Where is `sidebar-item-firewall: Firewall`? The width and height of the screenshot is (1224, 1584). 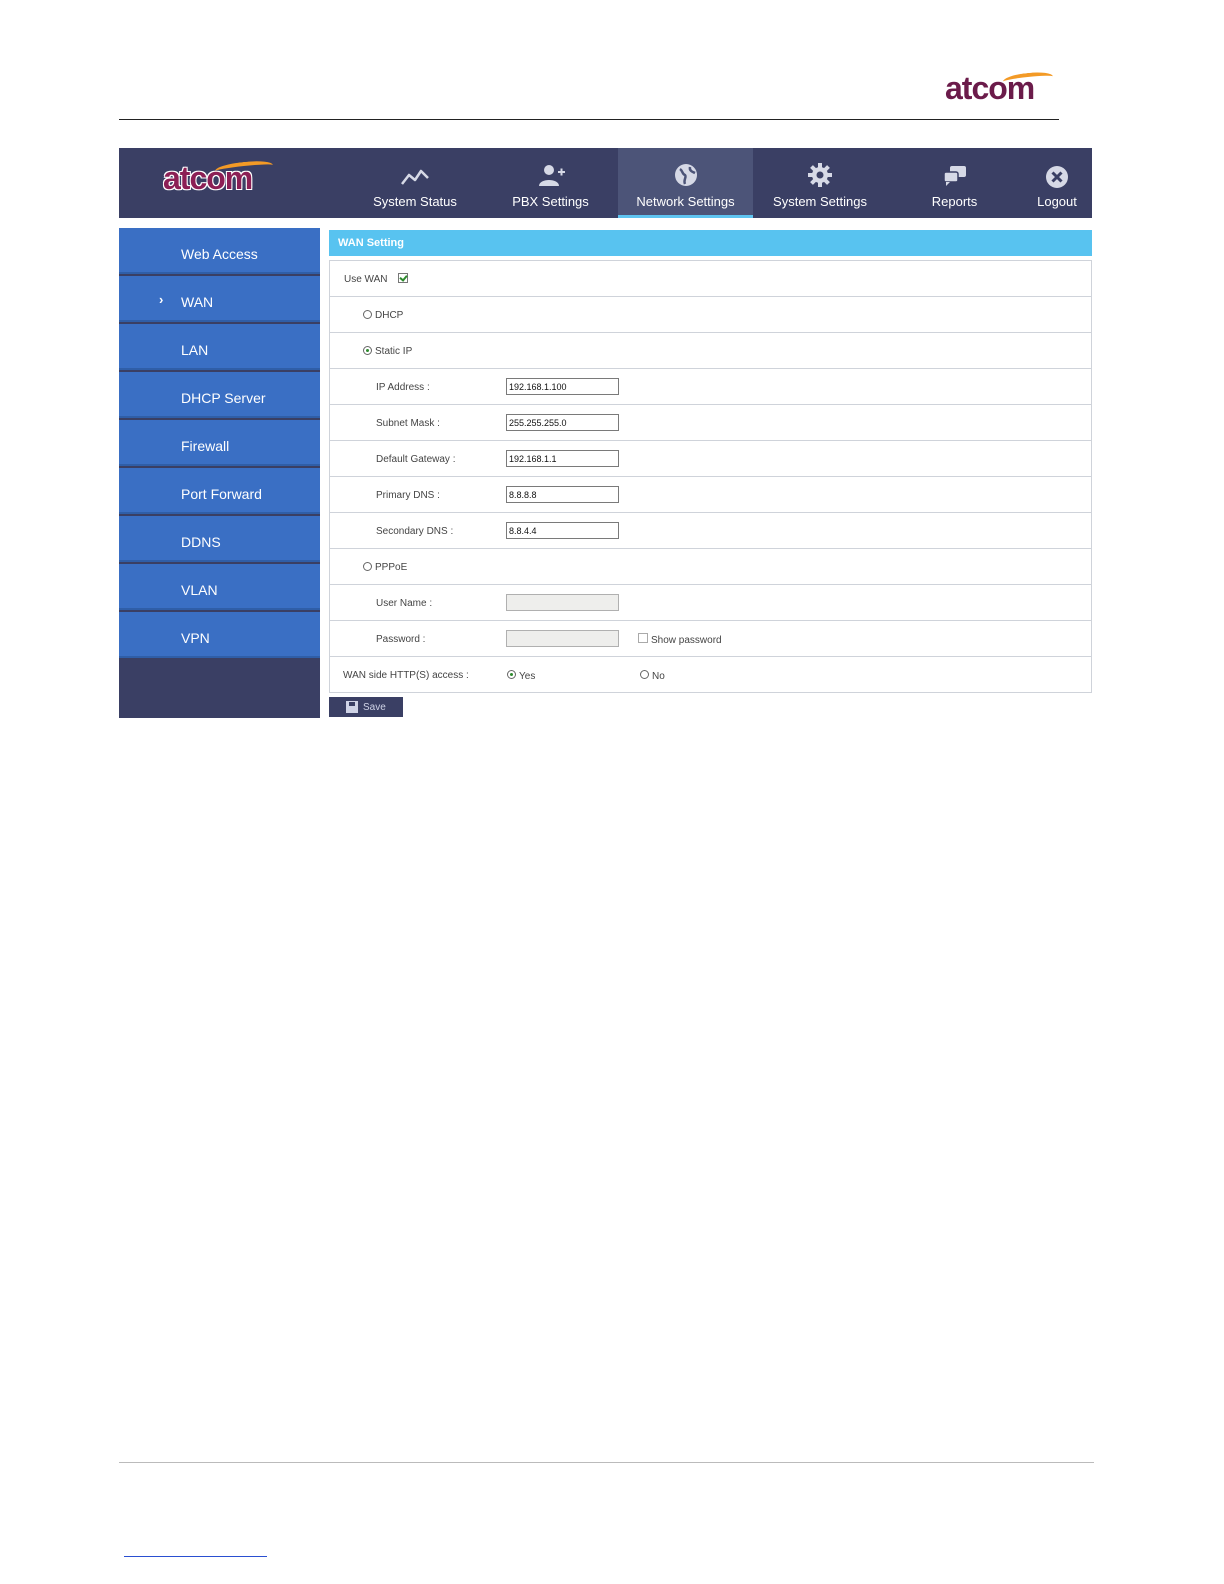 sidebar-item-firewall: Firewall is located at coordinates (219, 443).